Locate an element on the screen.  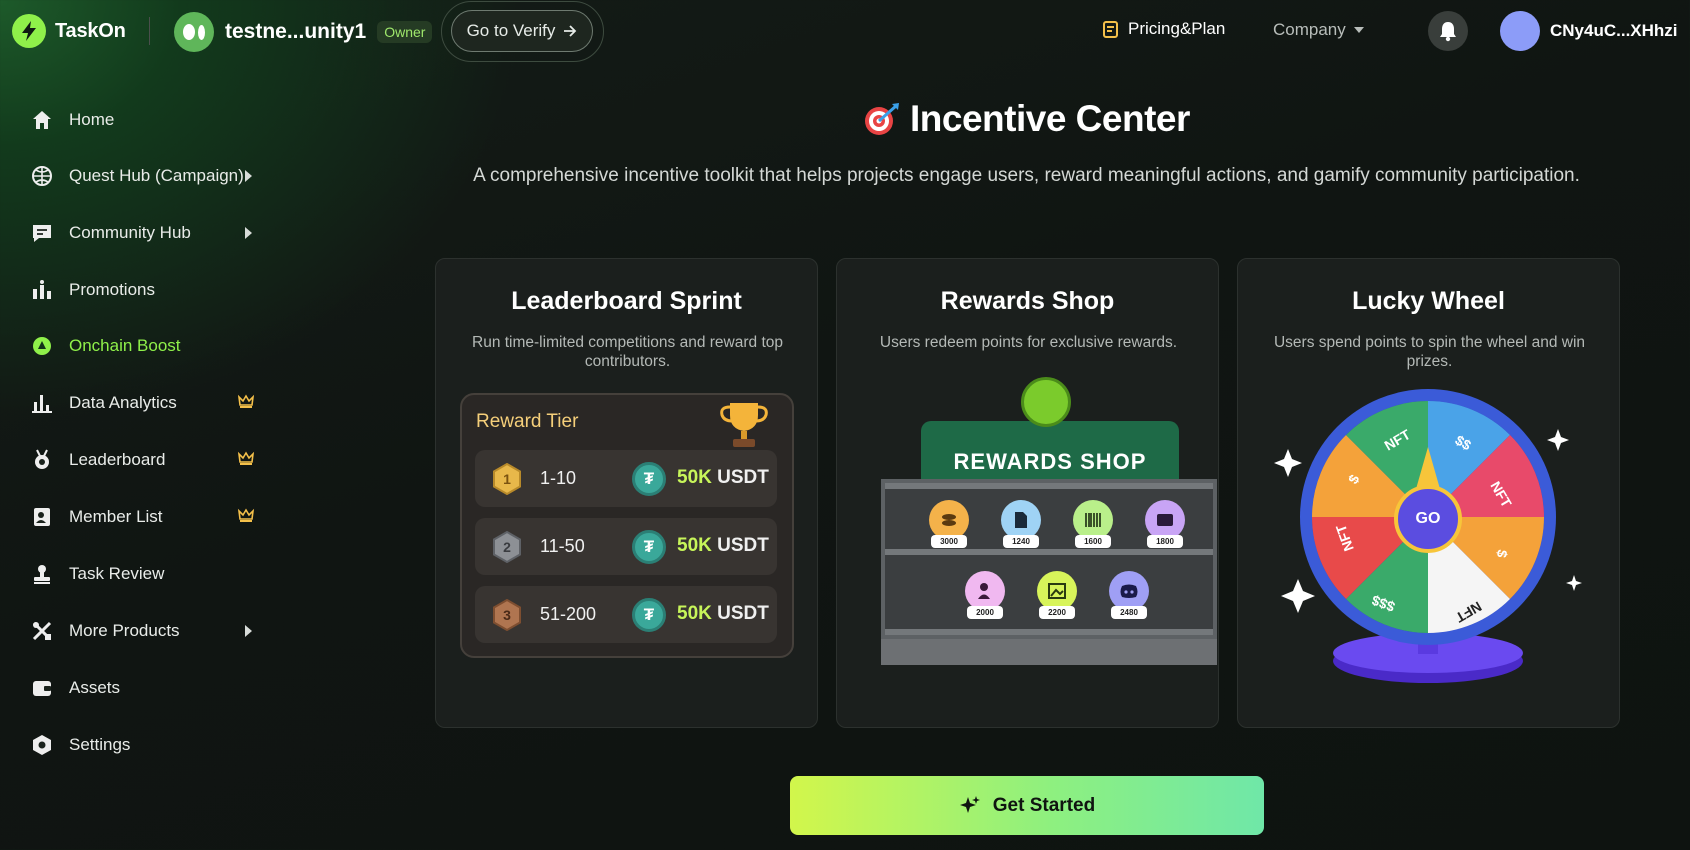
bar-chart-icon is located at coordinates (42, 403).